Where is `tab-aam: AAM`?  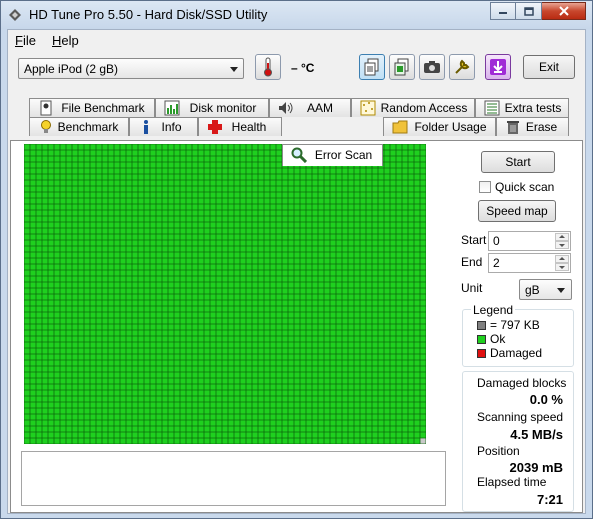 tab-aam: AAM is located at coordinates (310, 107).